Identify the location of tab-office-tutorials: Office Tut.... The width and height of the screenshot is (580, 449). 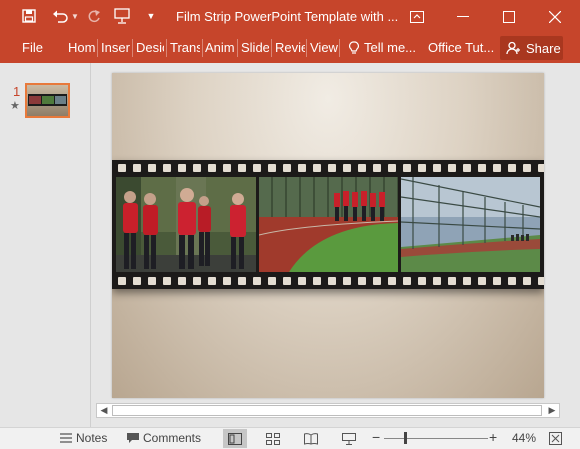
(461, 47).